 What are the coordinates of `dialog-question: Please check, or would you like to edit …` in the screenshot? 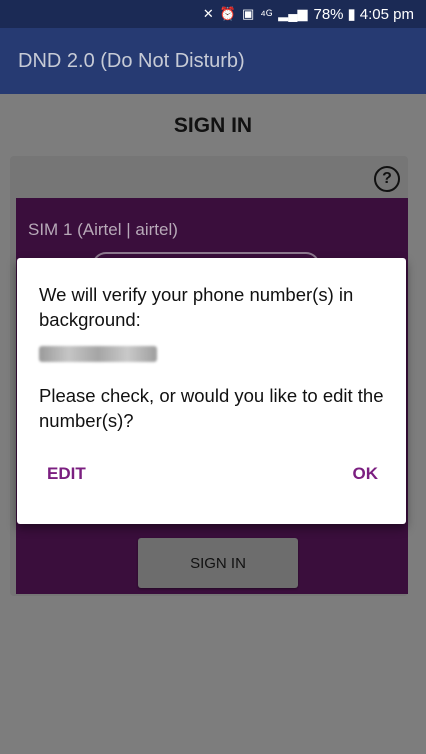 It's located at (211, 408).